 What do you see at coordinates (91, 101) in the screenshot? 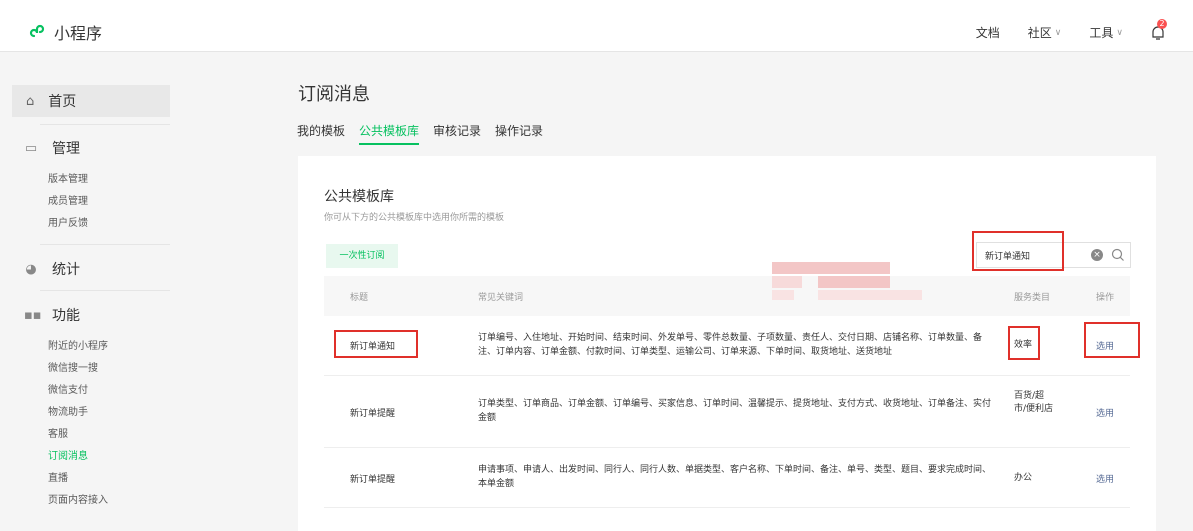
I see `sidebar-item-home: ⌂ 首页` at bounding box center [91, 101].